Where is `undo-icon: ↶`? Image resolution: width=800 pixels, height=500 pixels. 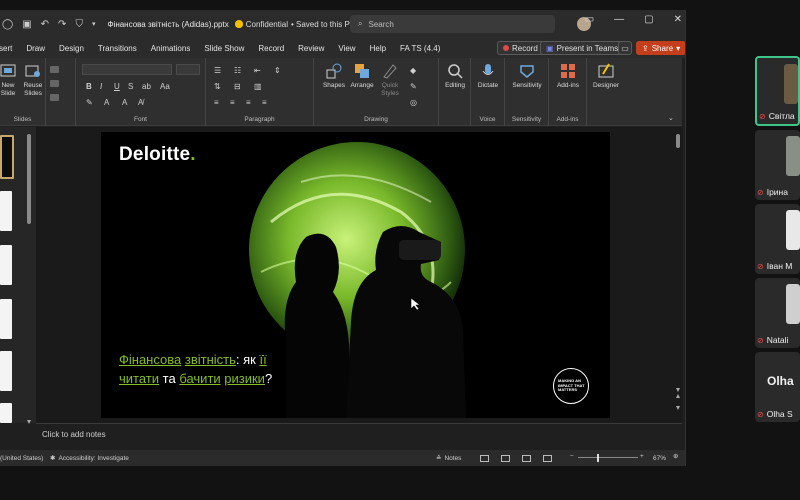
undo-icon: ↶ is located at coordinates (45, 24).